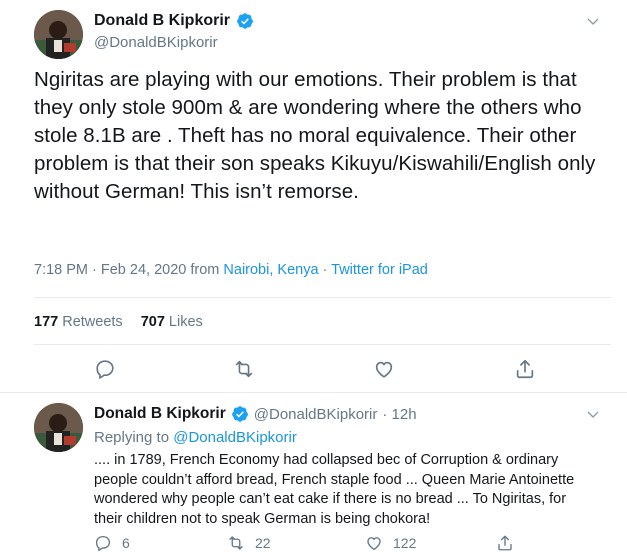 Image resolution: width=627 pixels, height=560 pixels. I want to click on retweet-action: 22, so click(249, 543).